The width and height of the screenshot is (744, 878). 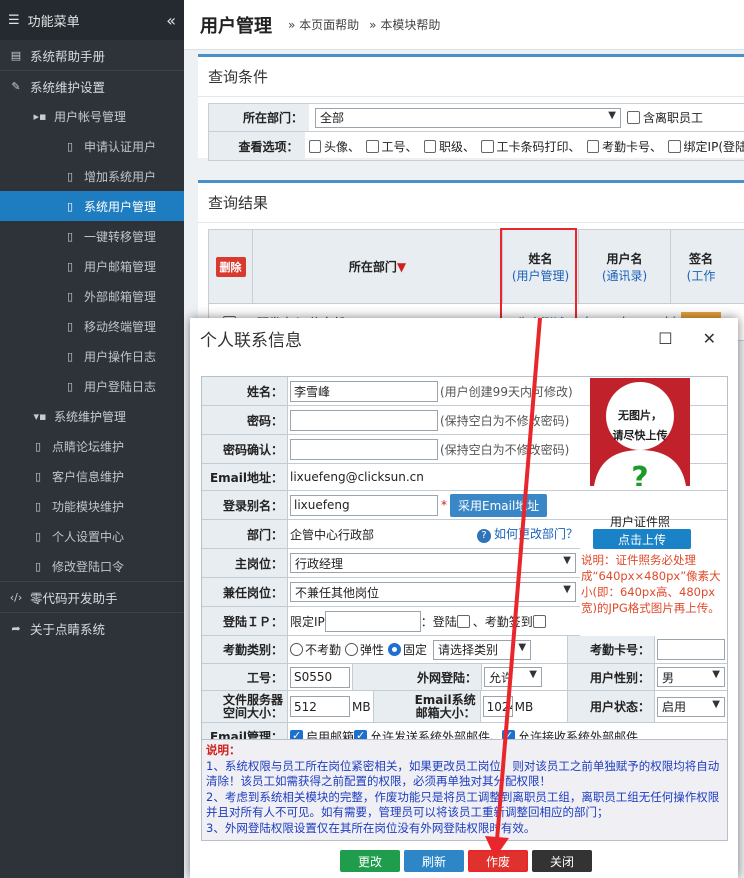 What do you see at coordinates (691, 649) in the screenshot?
I see `card-input` at bounding box center [691, 649].